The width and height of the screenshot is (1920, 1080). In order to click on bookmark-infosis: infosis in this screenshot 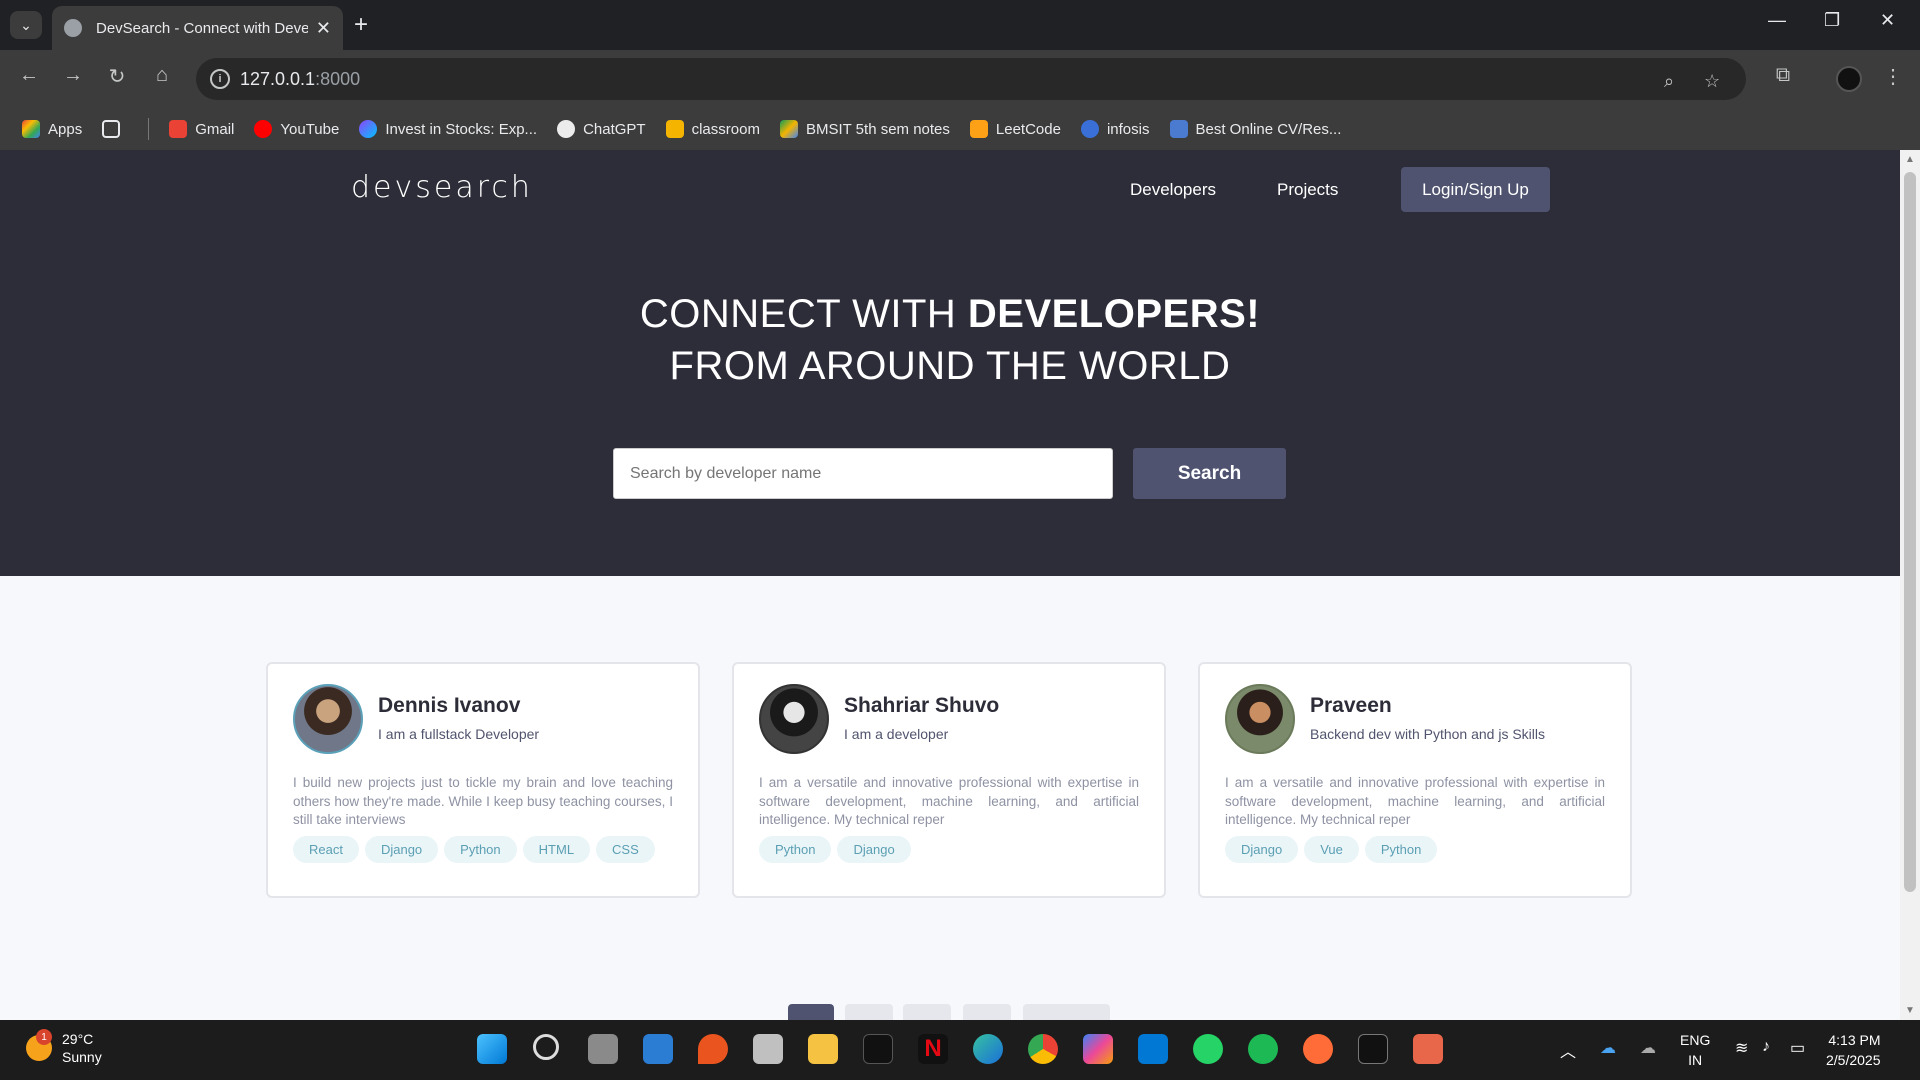, I will do `click(1115, 129)`.